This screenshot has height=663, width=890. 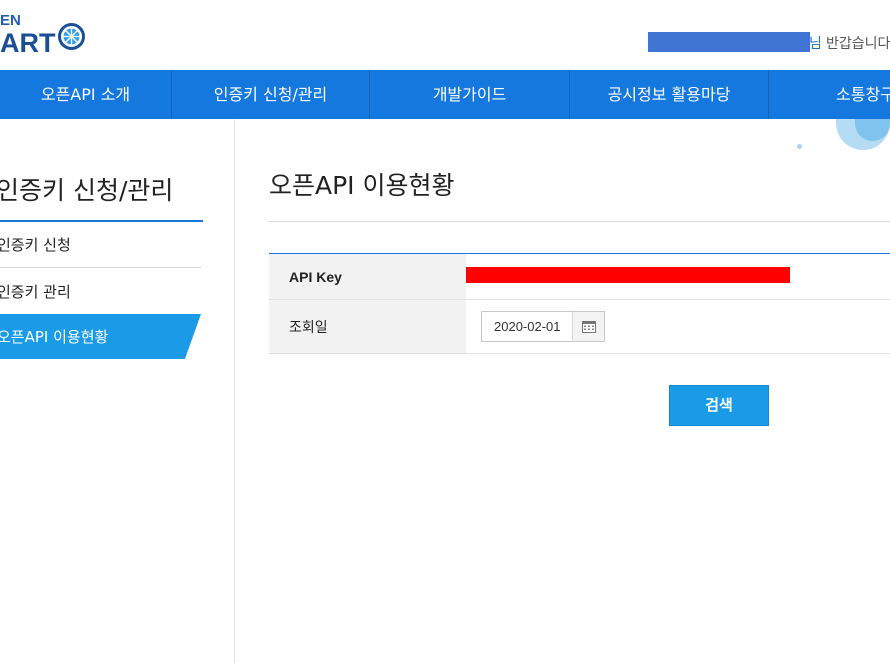 What do you see at coordinates (445, 35) in the screenshot?
I see `site-header: EN ART 님 반갑습니다` at bounding box center [445, 35].